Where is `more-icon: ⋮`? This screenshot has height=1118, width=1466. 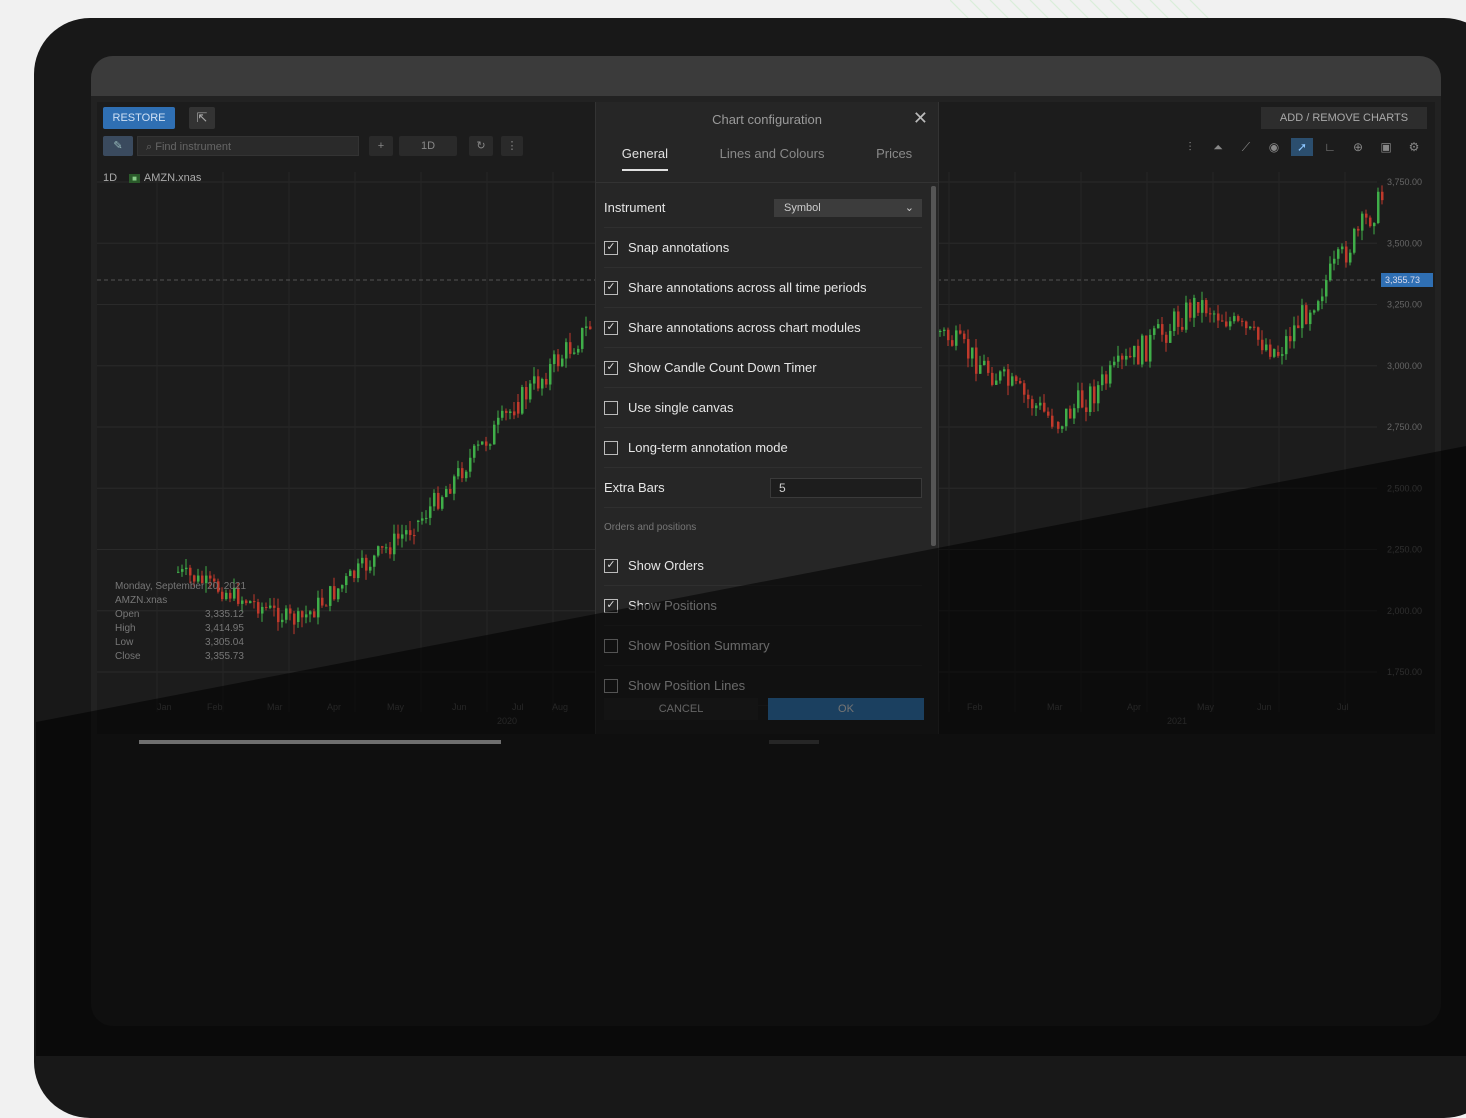
more-icon: ⋮ is located at coordinates (512, 146).